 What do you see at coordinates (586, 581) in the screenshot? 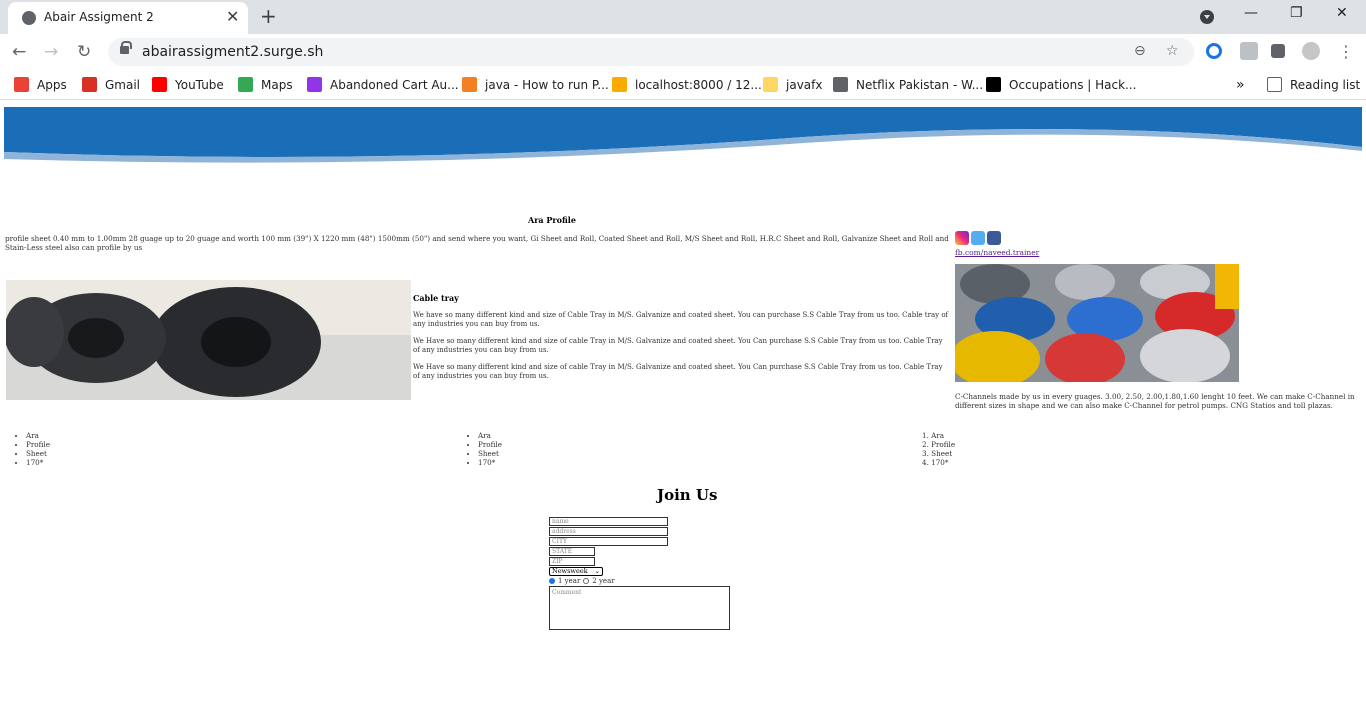
I see `radio-2-year` at bounding box center [586, 581].